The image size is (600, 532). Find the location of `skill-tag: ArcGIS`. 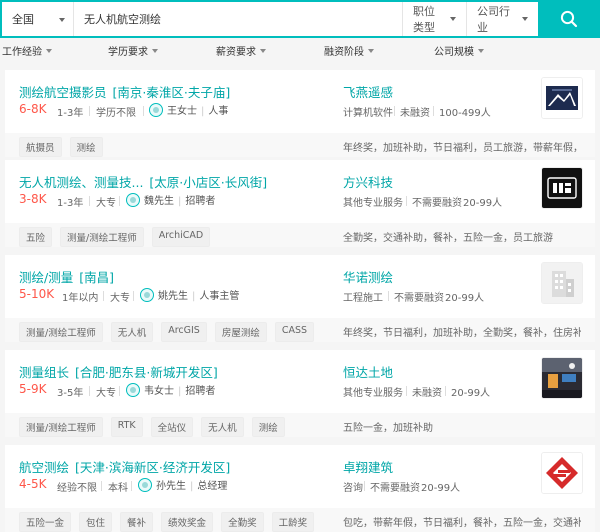

skill-tag: ArcGIS is located at coordinates (184, 332).